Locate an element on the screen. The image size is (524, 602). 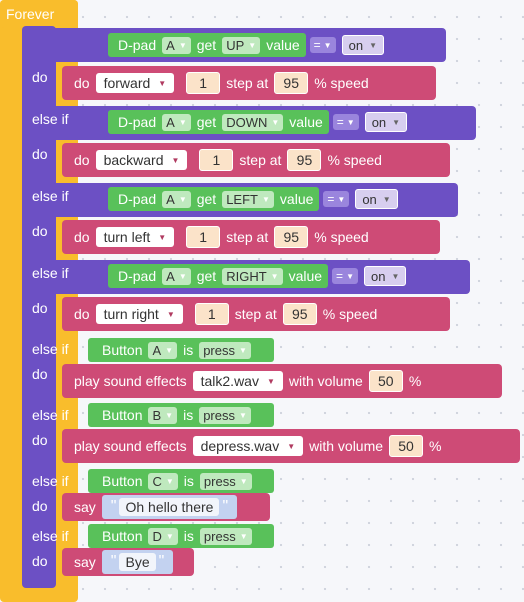
button-label: Button is located at coordinates (122, 350).